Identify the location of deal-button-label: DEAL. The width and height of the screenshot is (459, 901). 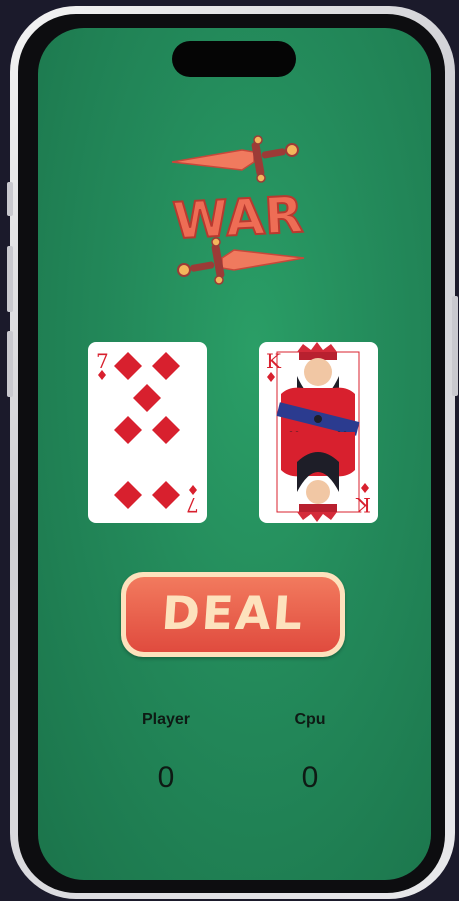
(233, 613).